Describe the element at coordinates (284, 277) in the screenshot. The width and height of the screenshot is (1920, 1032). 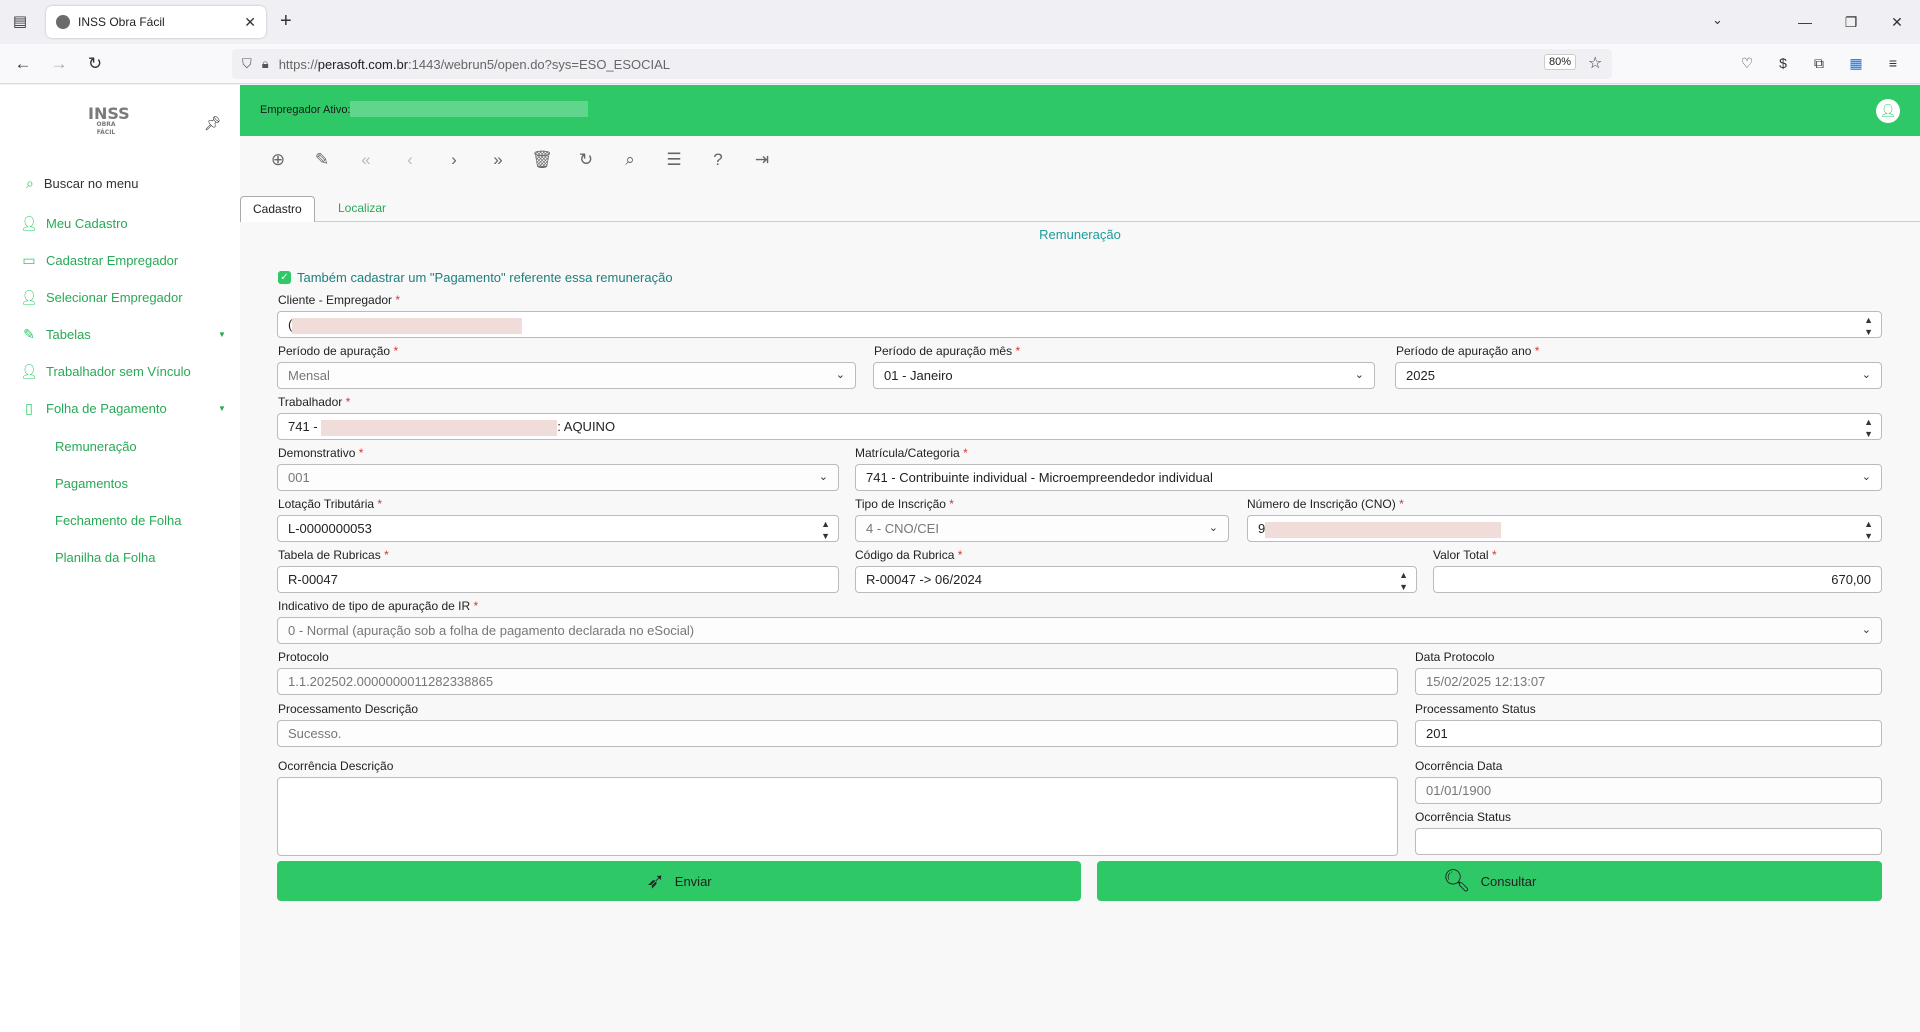
I see `checkbox-checked-icon: ✓` at that location.